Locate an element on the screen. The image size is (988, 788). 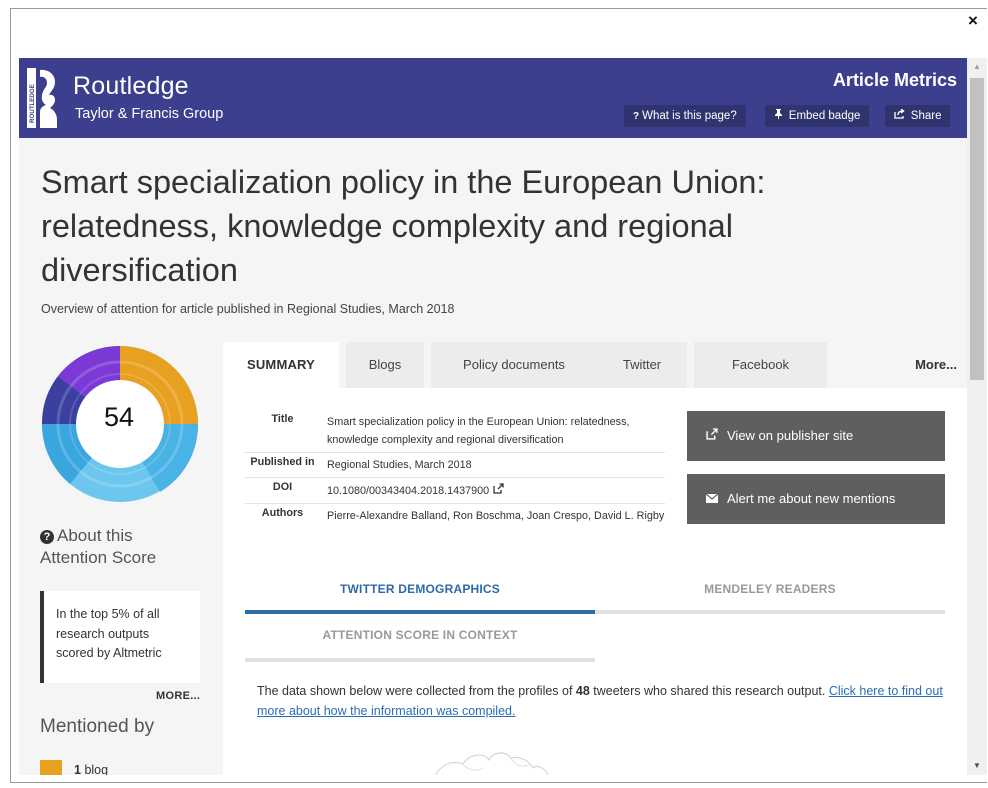
tab-summary: SUMMARY is located at coordinates (281, 365).